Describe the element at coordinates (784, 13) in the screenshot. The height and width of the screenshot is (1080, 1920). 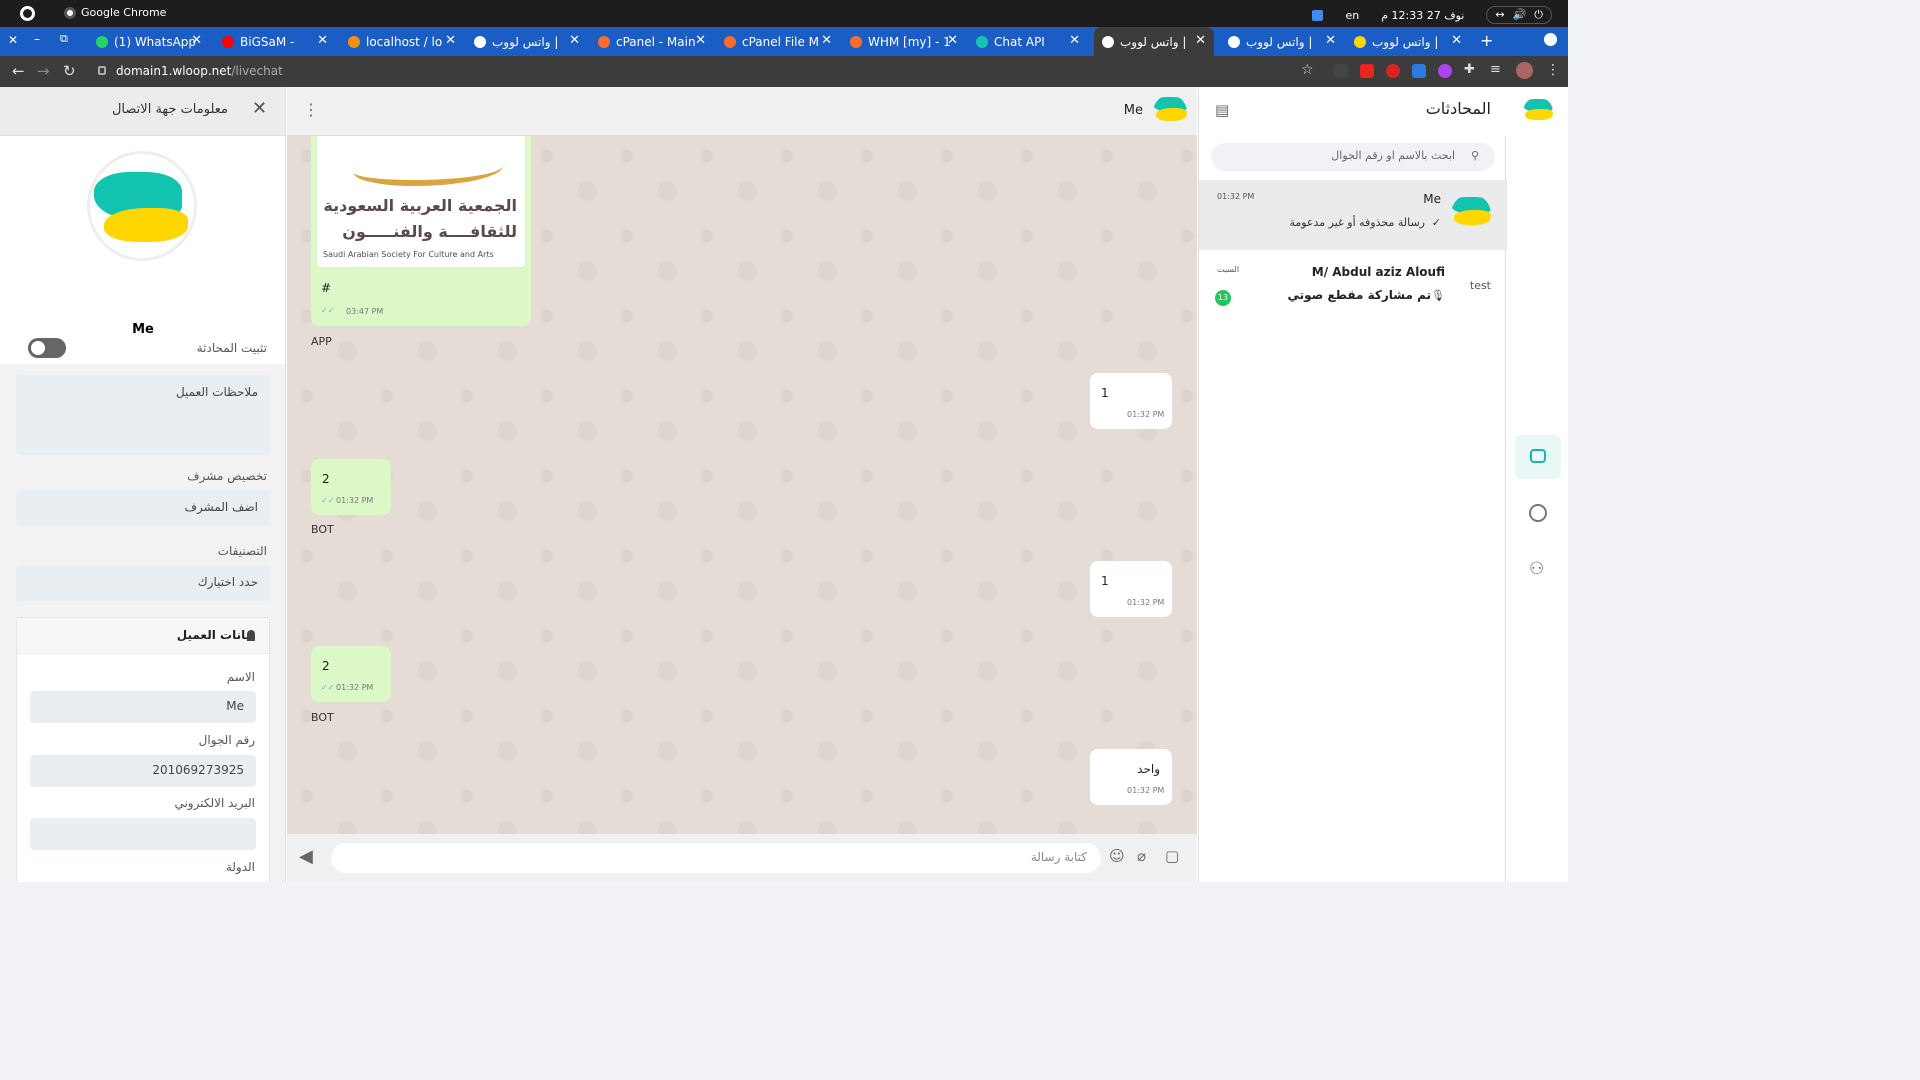
I see `os-top-bar: Google Chrome en نوف 27 12:33 م ↔ 🔊 ⏻` at that location.